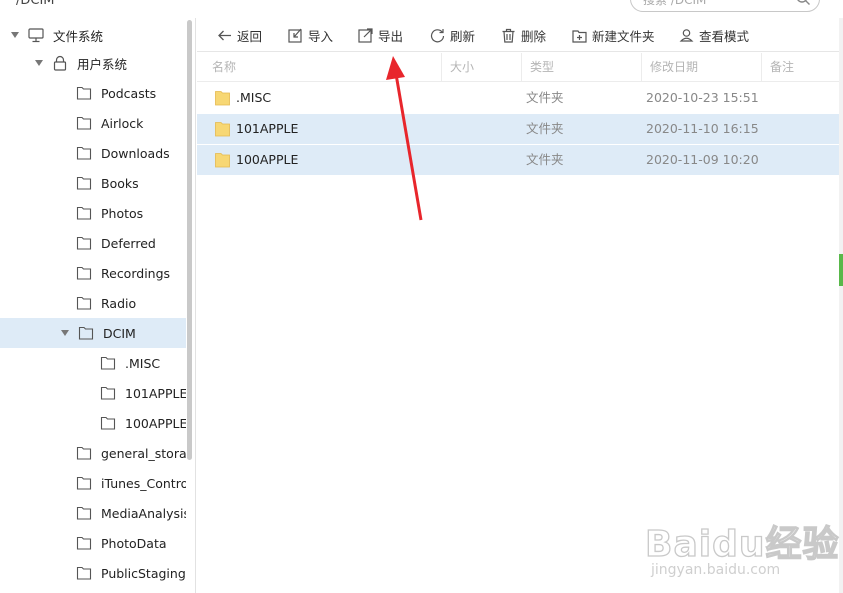  What do you see at coordinates (724, 36) in the screenshot?
I see `view-mode-label: 查看模式` at bounding box center [724, 36].